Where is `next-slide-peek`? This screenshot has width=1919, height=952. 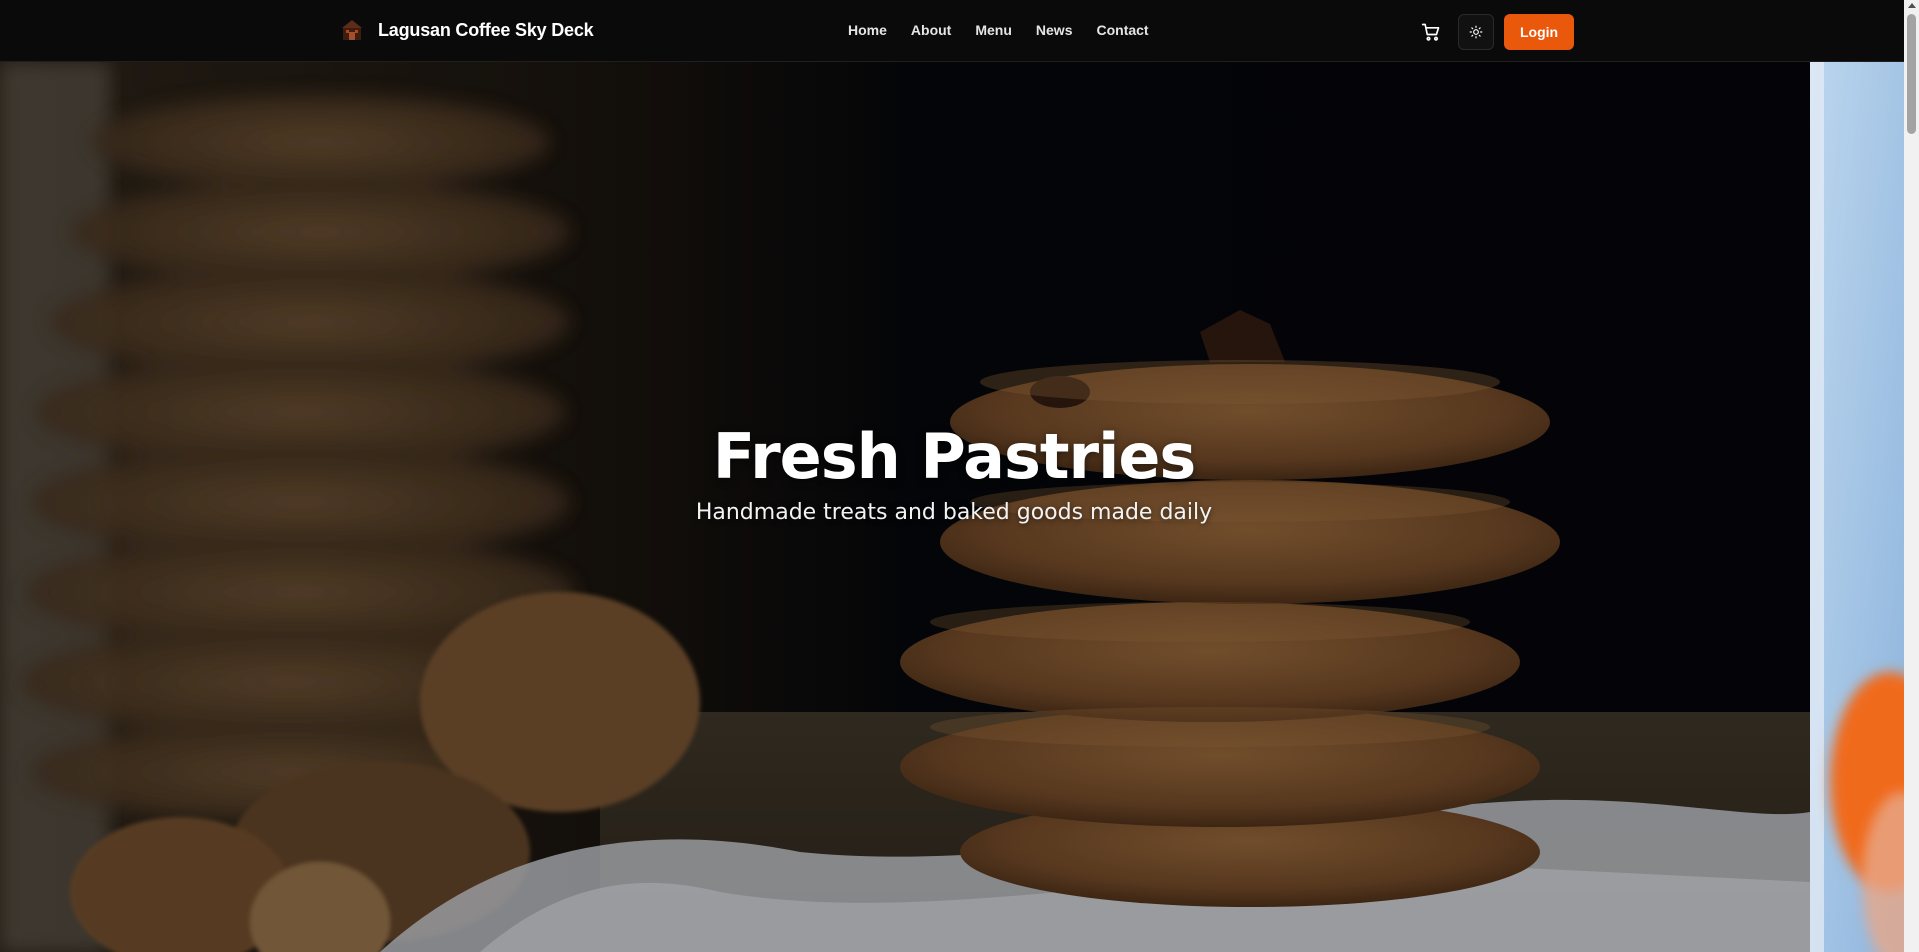
next-slide-peek is located at coordinates (1857, 507).